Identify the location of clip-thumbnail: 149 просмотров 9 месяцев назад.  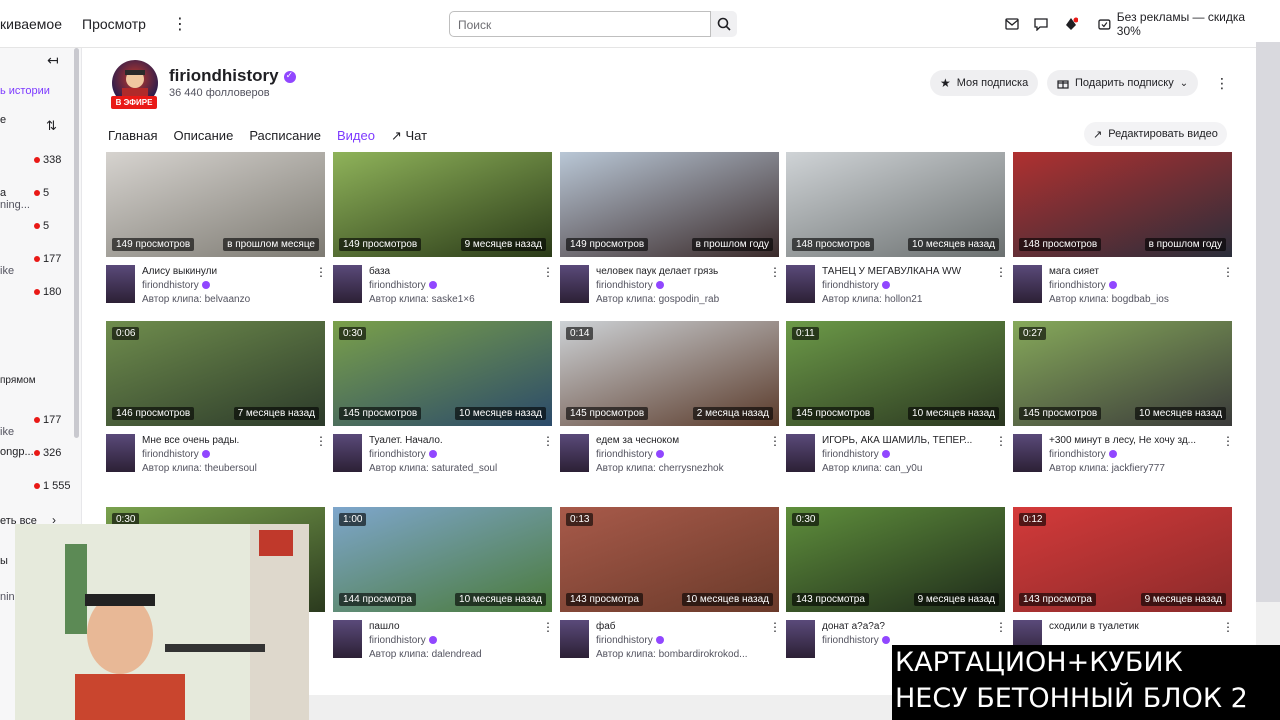
(442, 204).